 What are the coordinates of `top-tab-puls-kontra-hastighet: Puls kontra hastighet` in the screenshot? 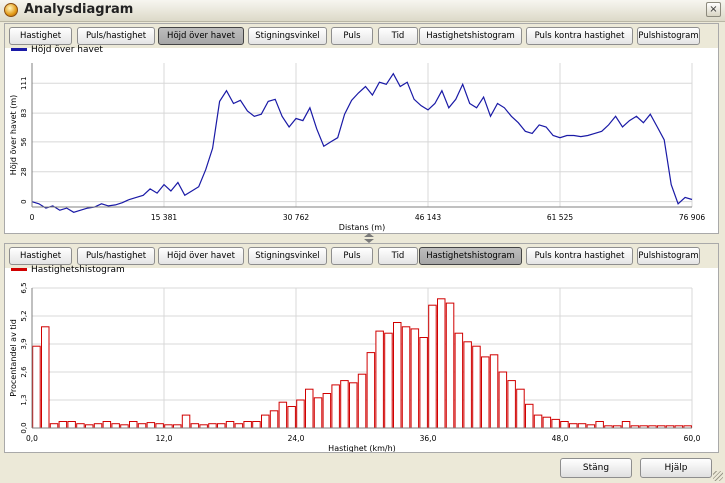 It's located at (579, 36).